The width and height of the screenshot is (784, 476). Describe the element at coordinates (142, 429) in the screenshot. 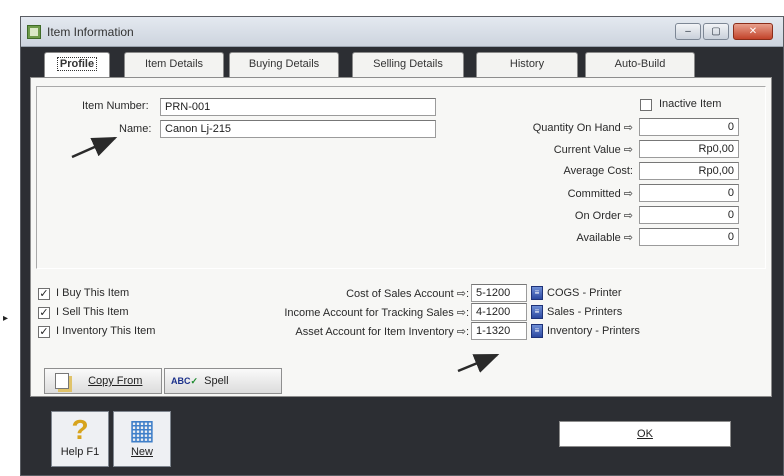

I see `new-record-icon: ▦` at that location.